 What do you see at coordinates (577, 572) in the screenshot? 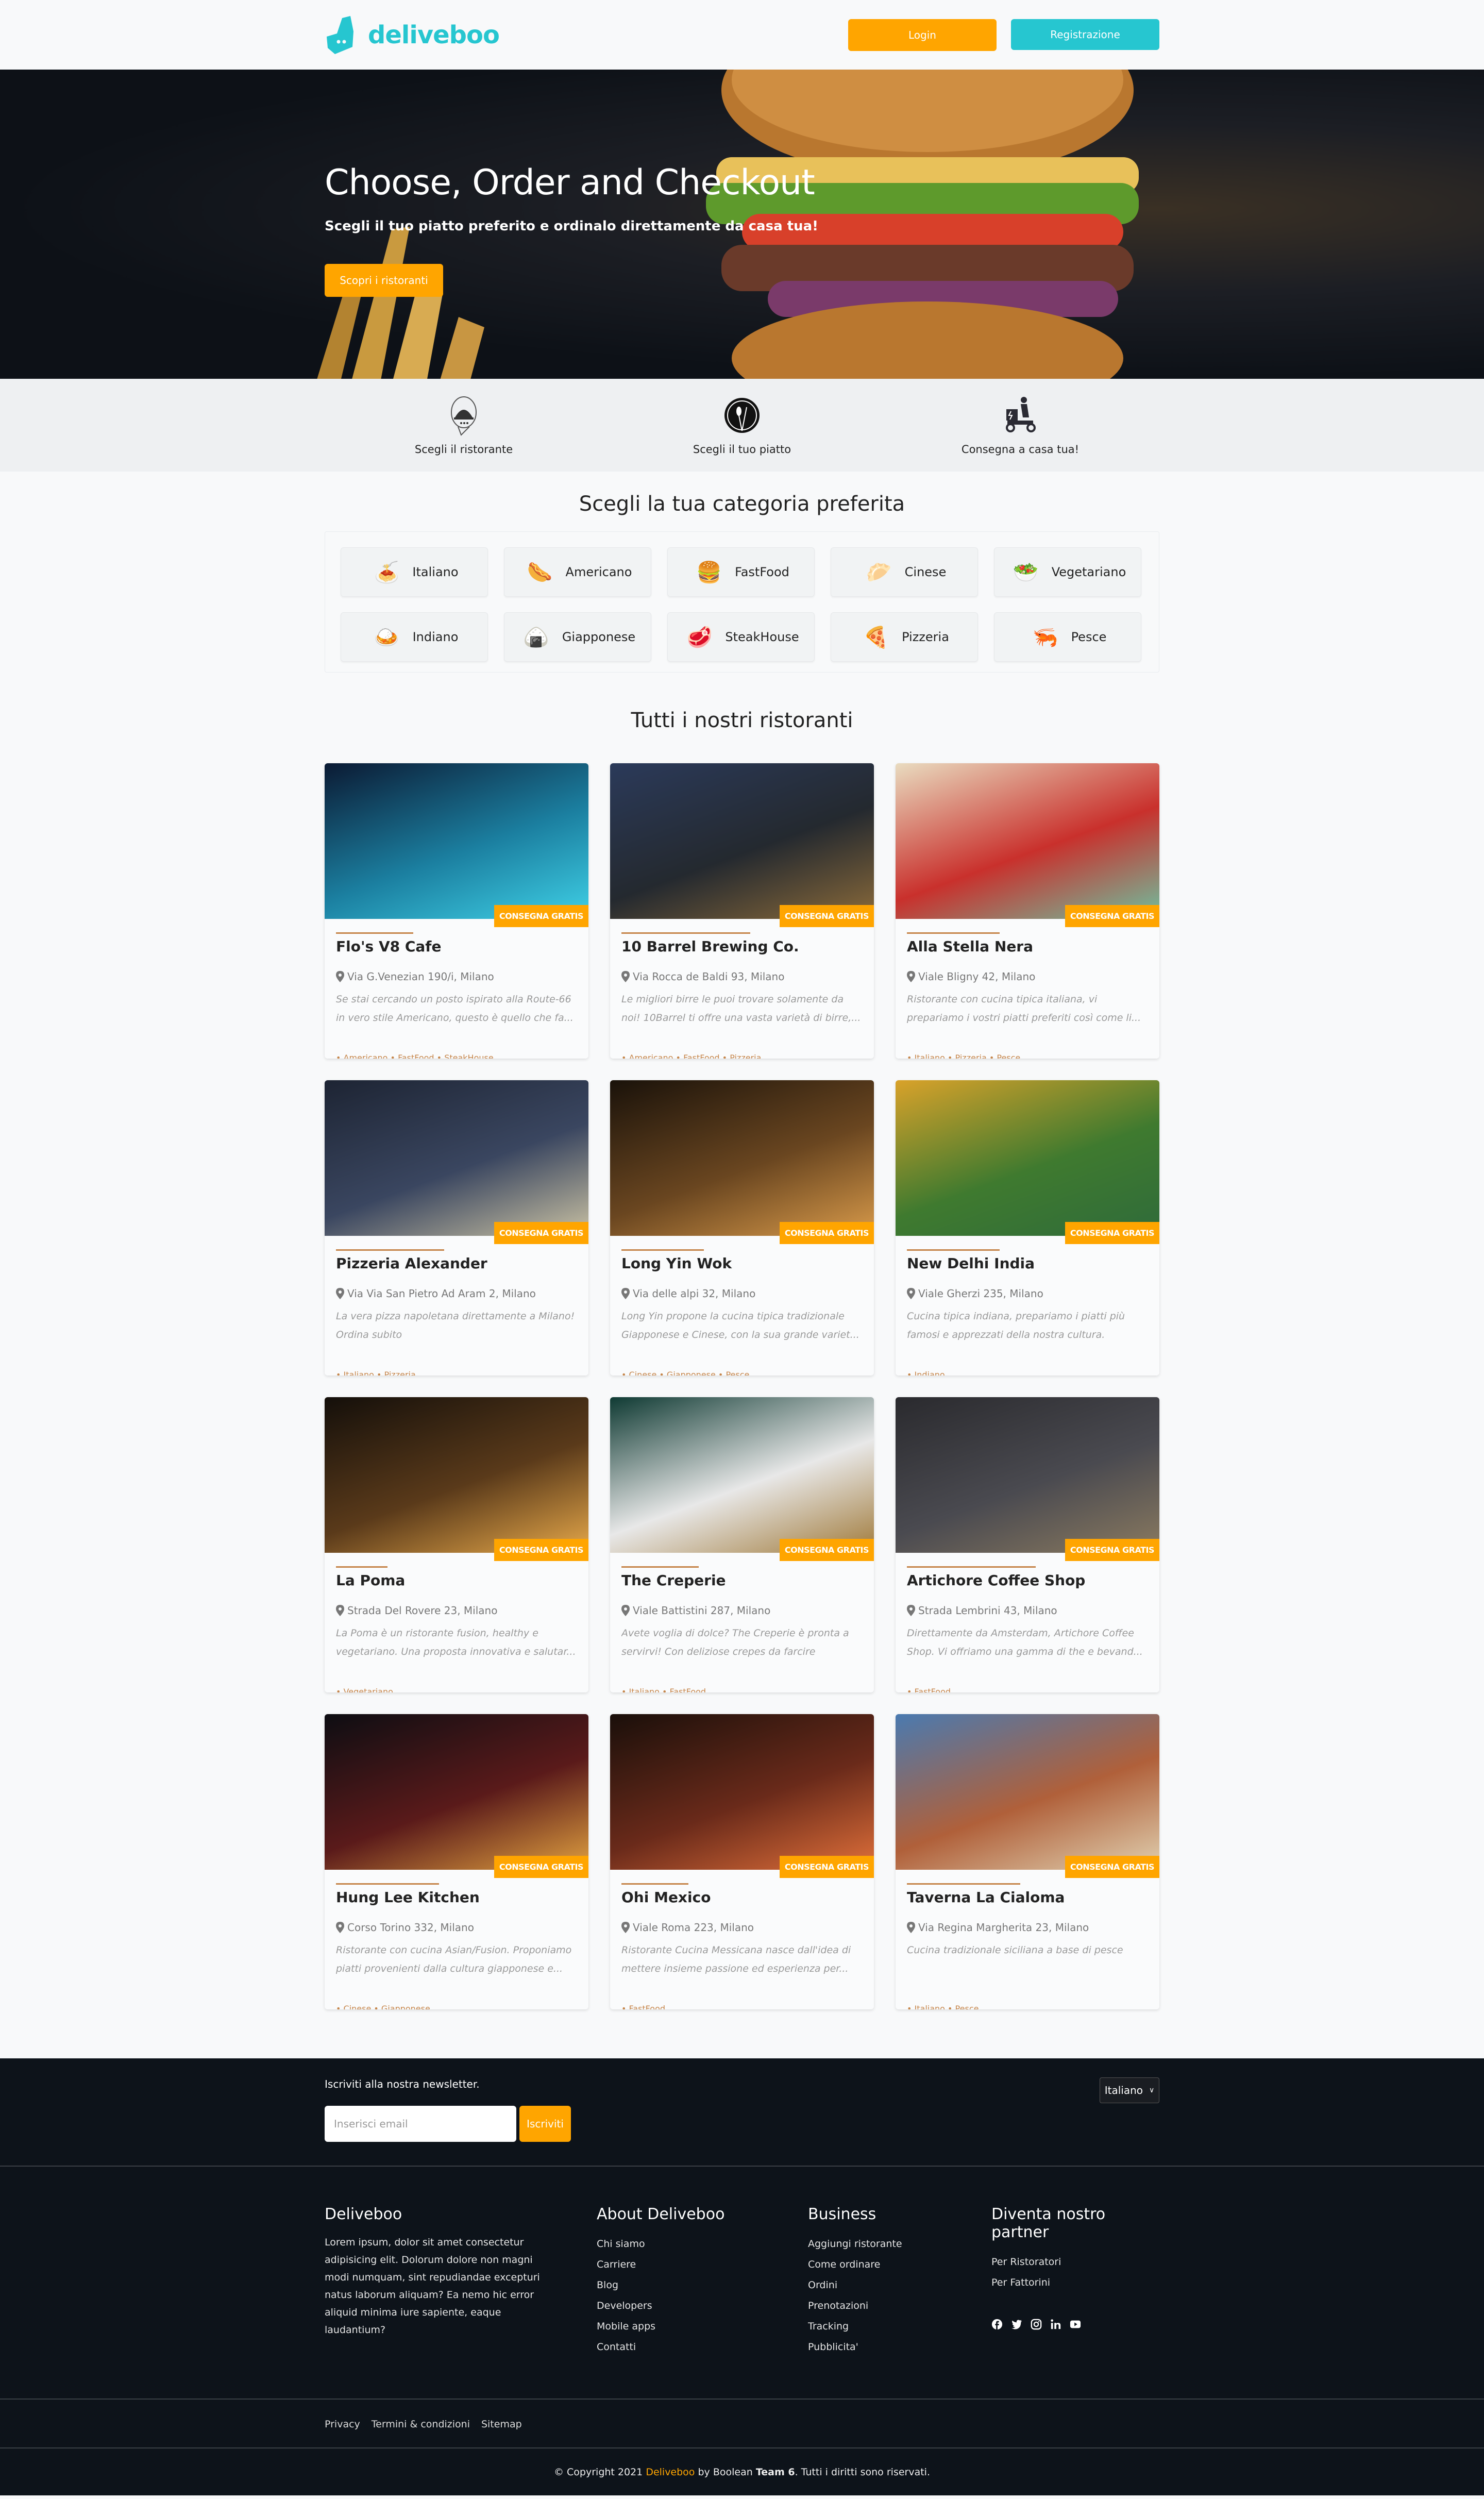
I see `category-americano: 🌭 Americano` at bounding box center [577, 572].